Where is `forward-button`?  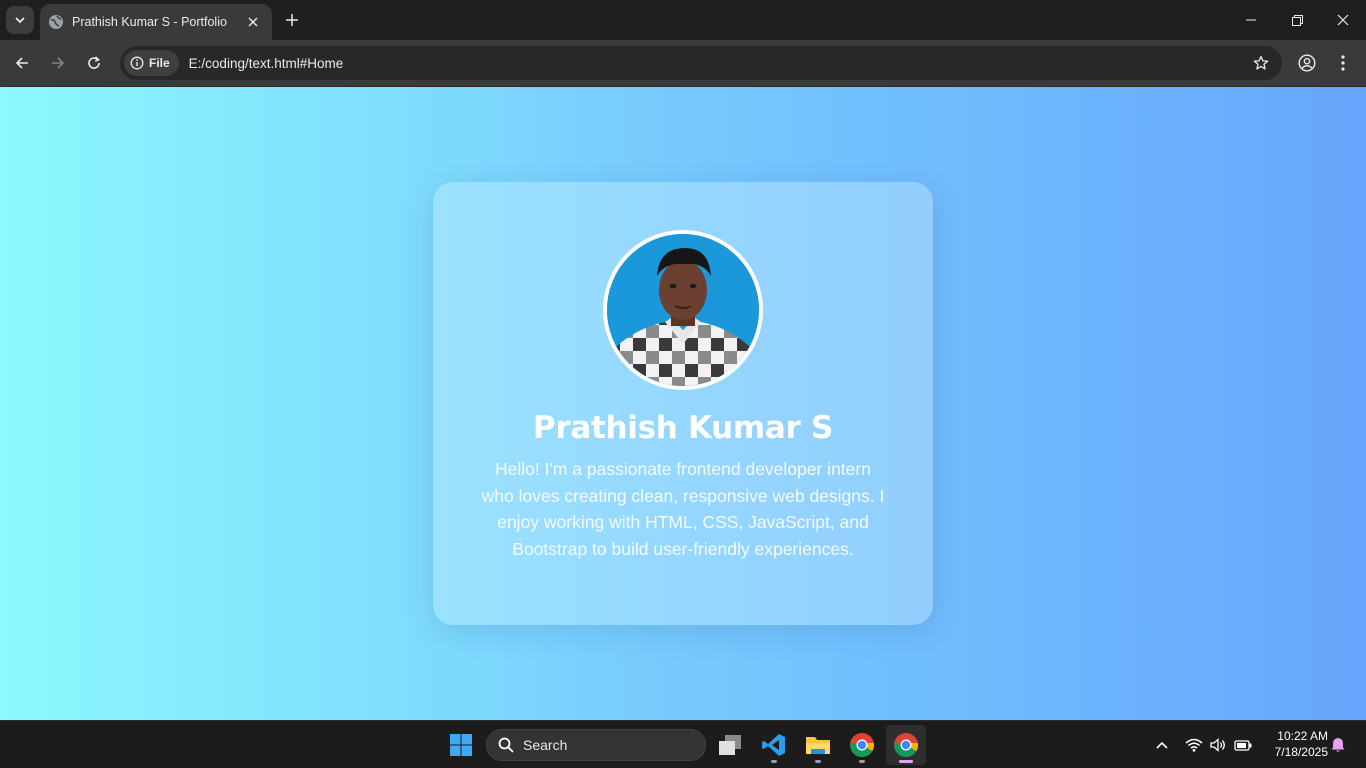 forward-button is located at coordinates (58, 63).